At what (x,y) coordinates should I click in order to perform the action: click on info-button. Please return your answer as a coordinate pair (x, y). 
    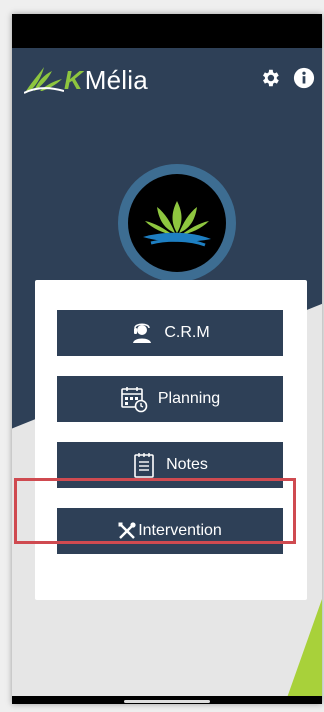
    Looking at the image, I should click on (304, 78).